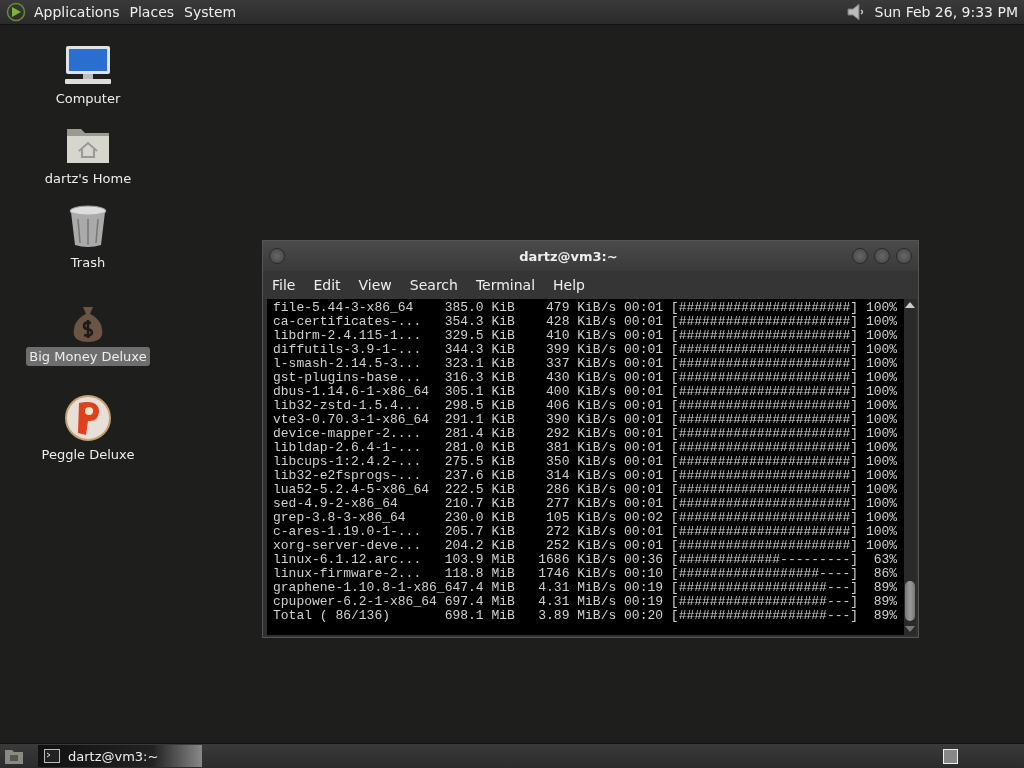  What do you see at coordinates (586, 322) in the screenshot?
I see `terminal-line: ca-certificates-... 354.3 KiB 428 KiB/s 00:01 [######################] 100%` at bounding box center [586, 322].